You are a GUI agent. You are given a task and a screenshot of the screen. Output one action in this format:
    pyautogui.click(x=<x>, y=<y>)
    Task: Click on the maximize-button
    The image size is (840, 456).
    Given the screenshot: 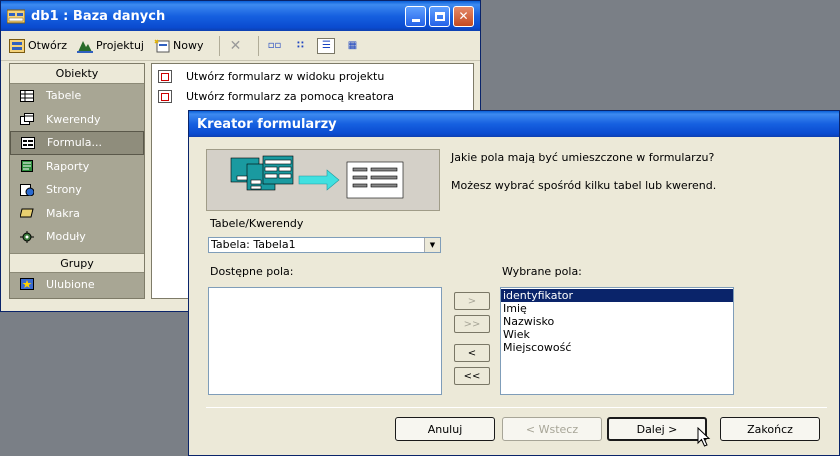 What is the action you would take?
    pyautogui.click(x=439, y=16)
    